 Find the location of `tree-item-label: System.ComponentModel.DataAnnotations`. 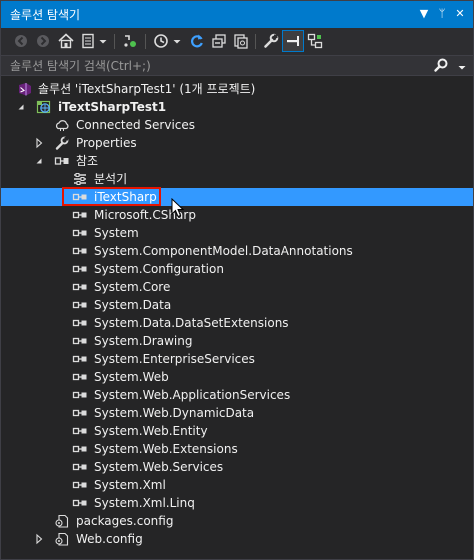

tree-item-label: System.ComponentModel.DataAnnotations is located at coordinates (223, 251).